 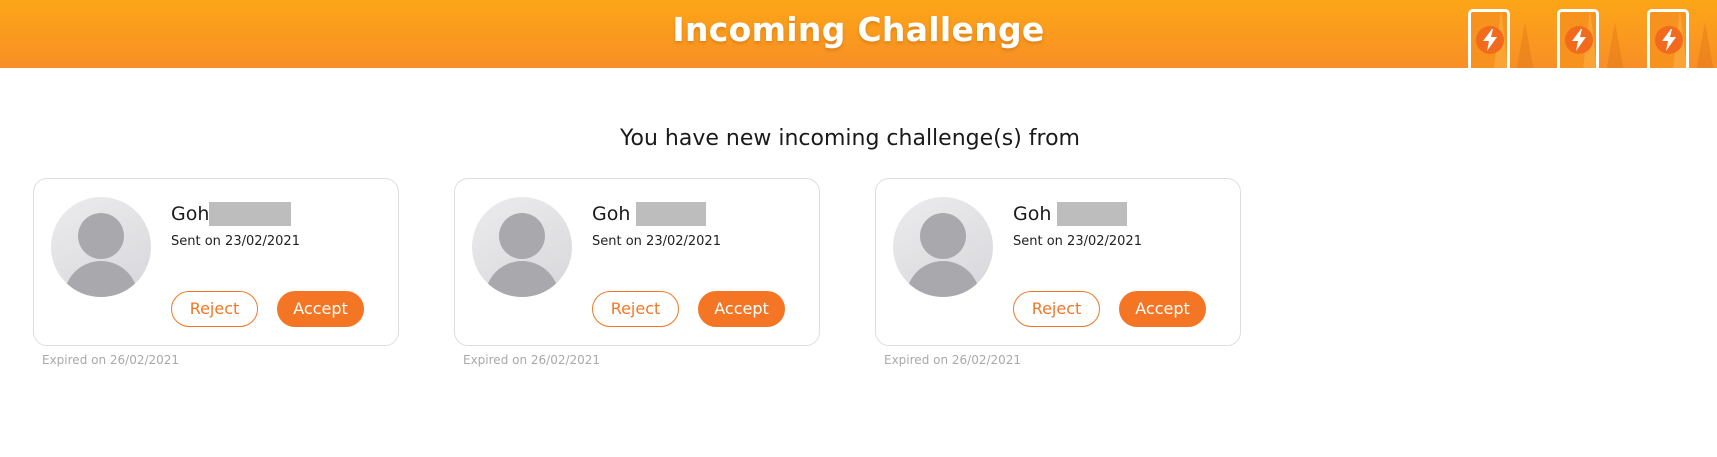 I want to click on incoming-challenges-heading: You have new incoming challenge(s) from, so click(x=850, y=138).